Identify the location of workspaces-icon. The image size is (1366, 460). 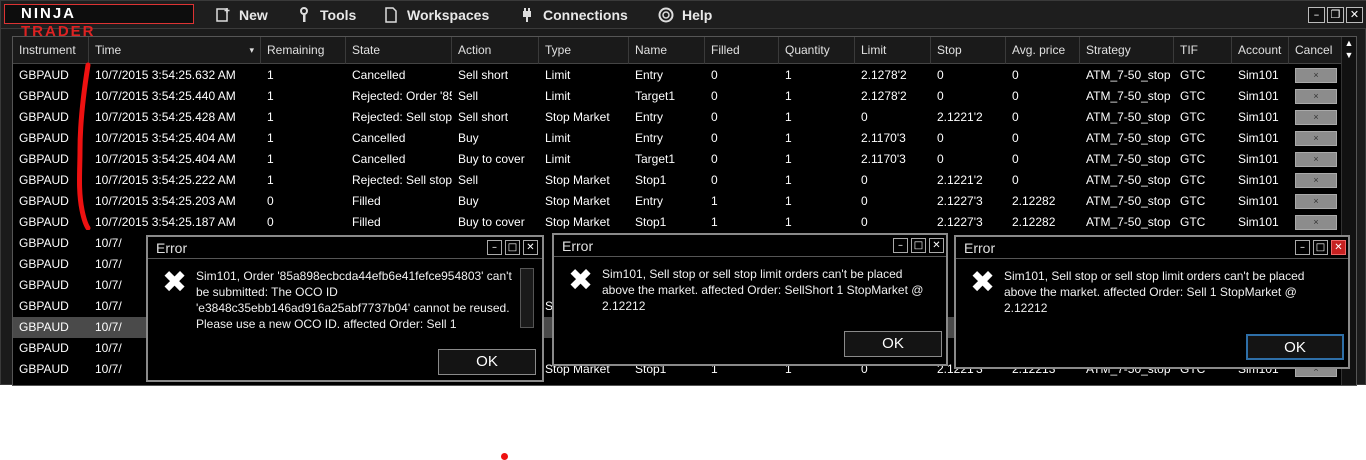
(391, 15).